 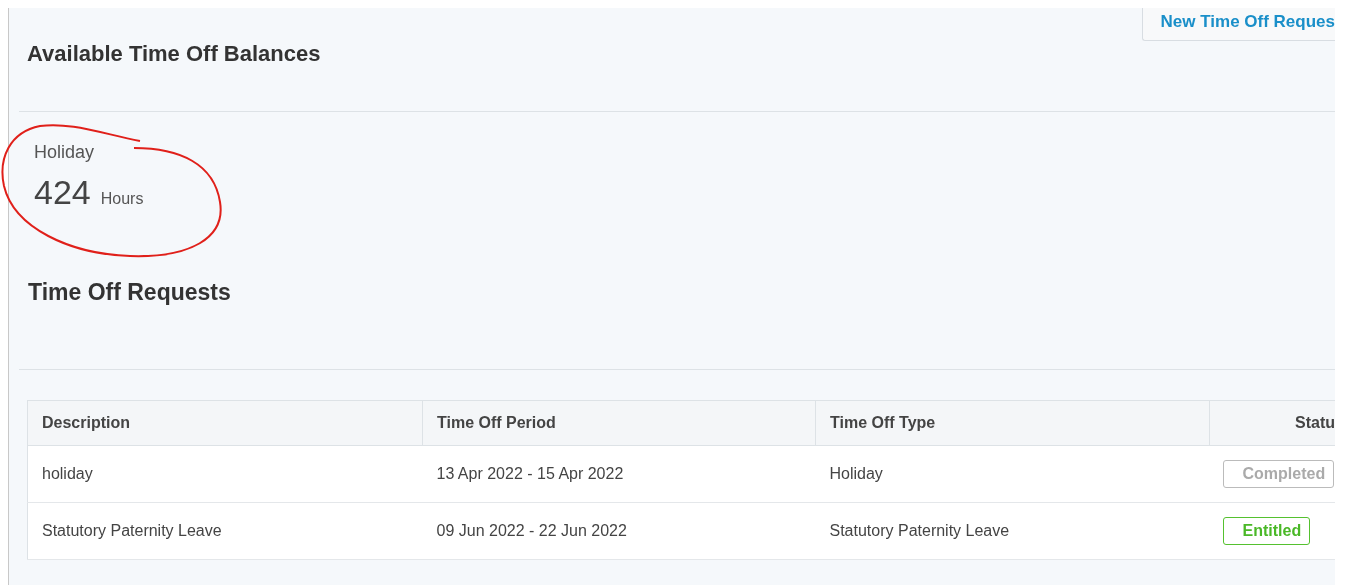 I want to click on table-cell: holiday, so click(x=225, y=474).